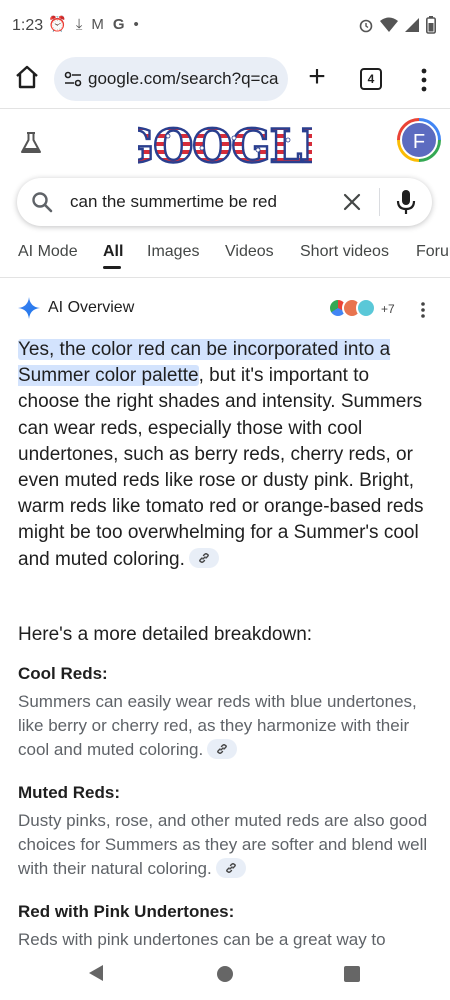 The image size is (450, 1000). I want to click on tabs-divider, so click(225, 277).